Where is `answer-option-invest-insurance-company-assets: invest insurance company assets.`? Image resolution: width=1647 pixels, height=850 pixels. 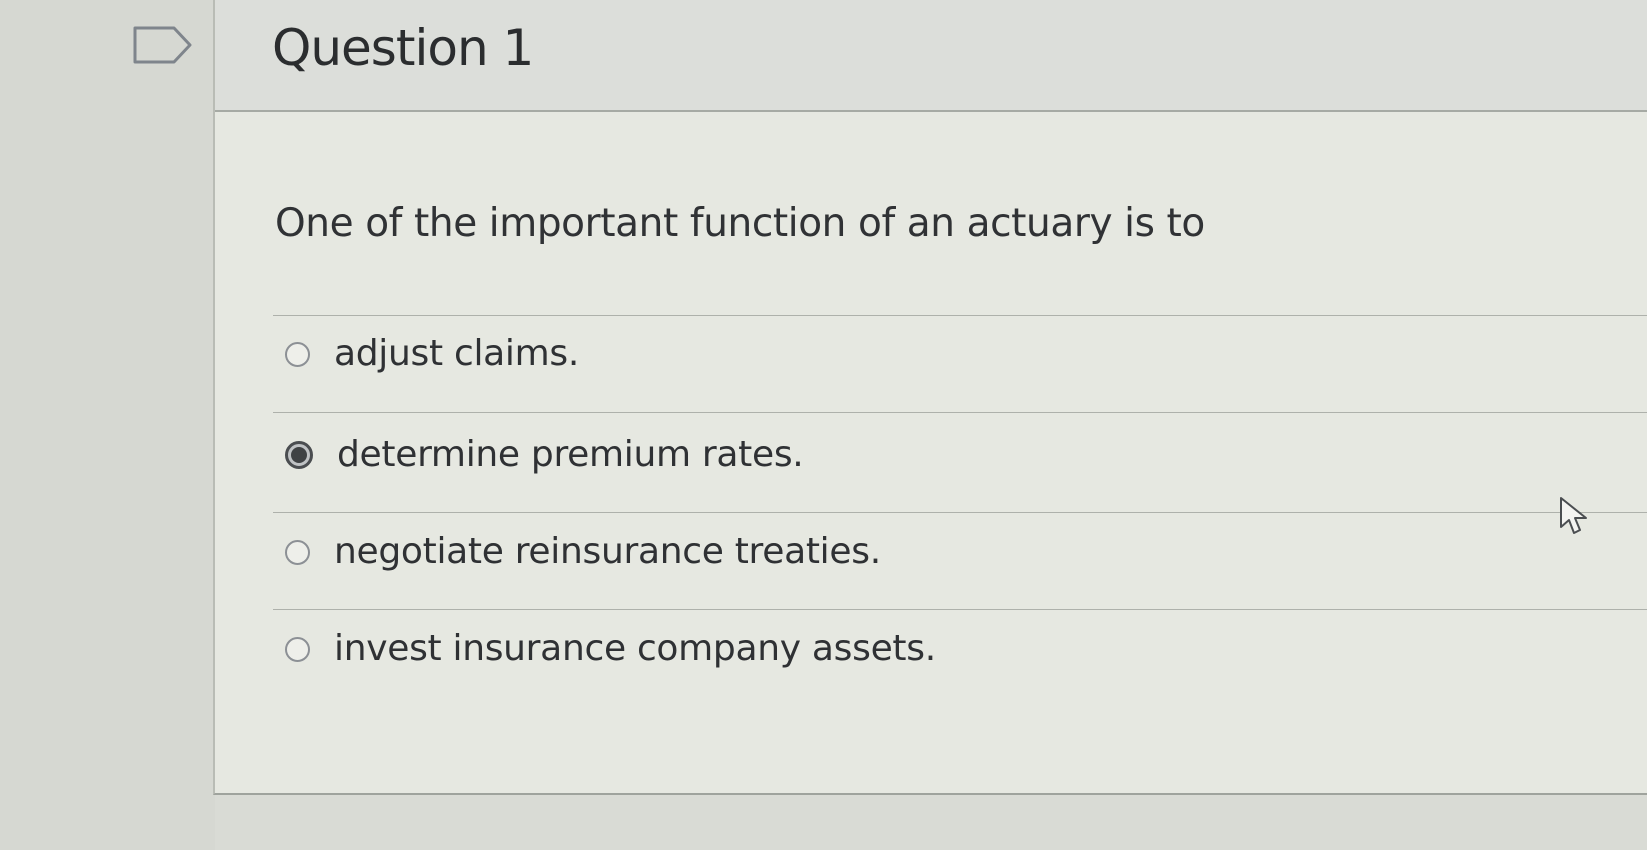
answer-option-invest-insurance-company-assets: invest insurance company assets. is located at coordinates (610, 649).